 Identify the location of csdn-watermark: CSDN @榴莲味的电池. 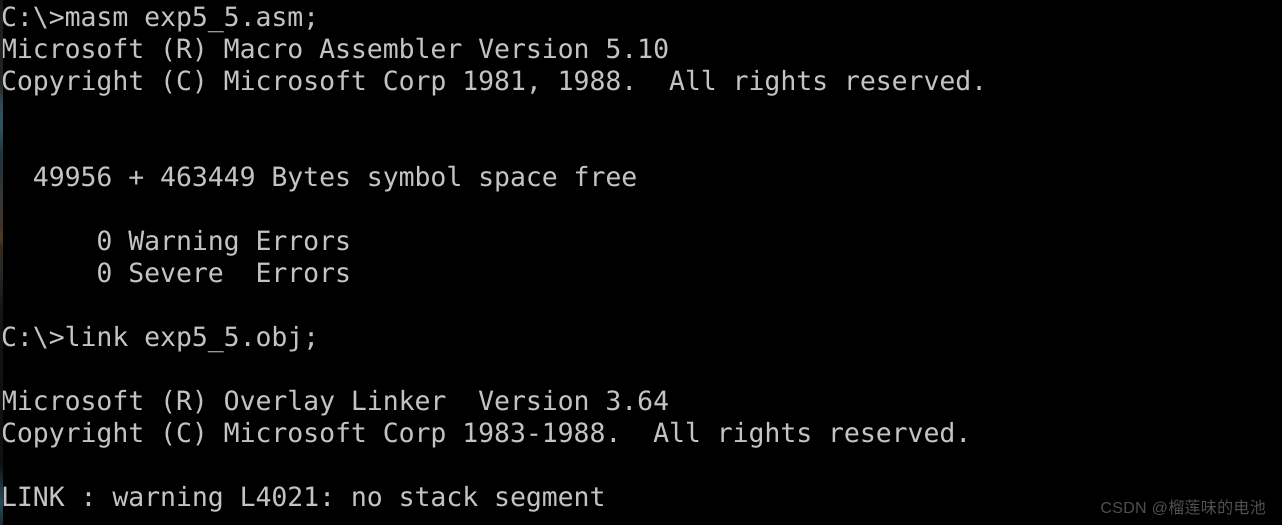
(1183, 508).